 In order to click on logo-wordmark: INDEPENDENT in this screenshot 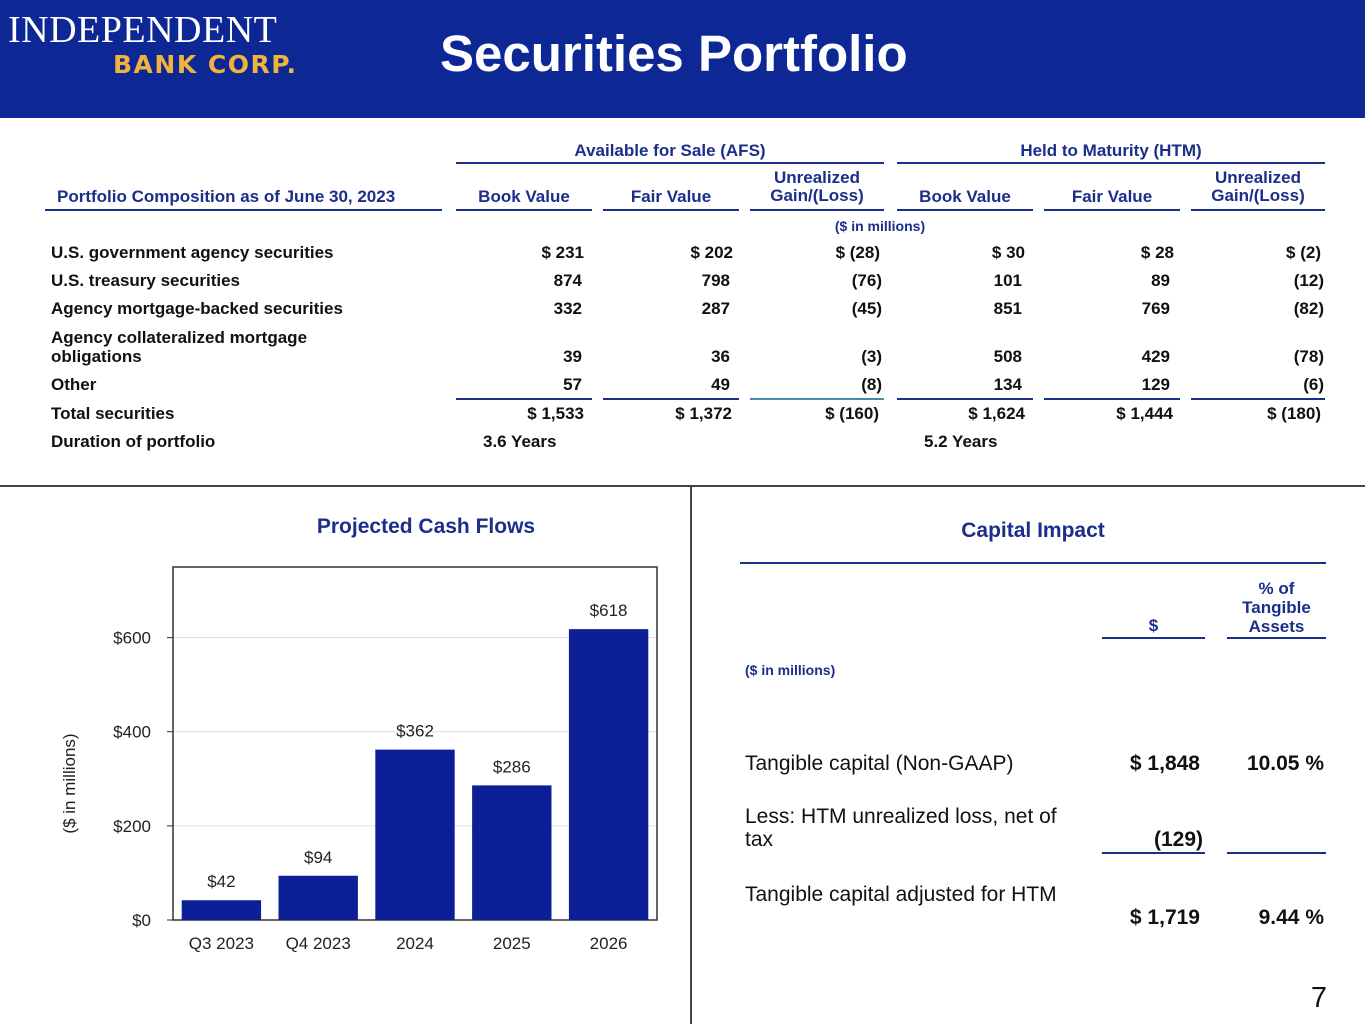, I will do `click(143, 30)`.